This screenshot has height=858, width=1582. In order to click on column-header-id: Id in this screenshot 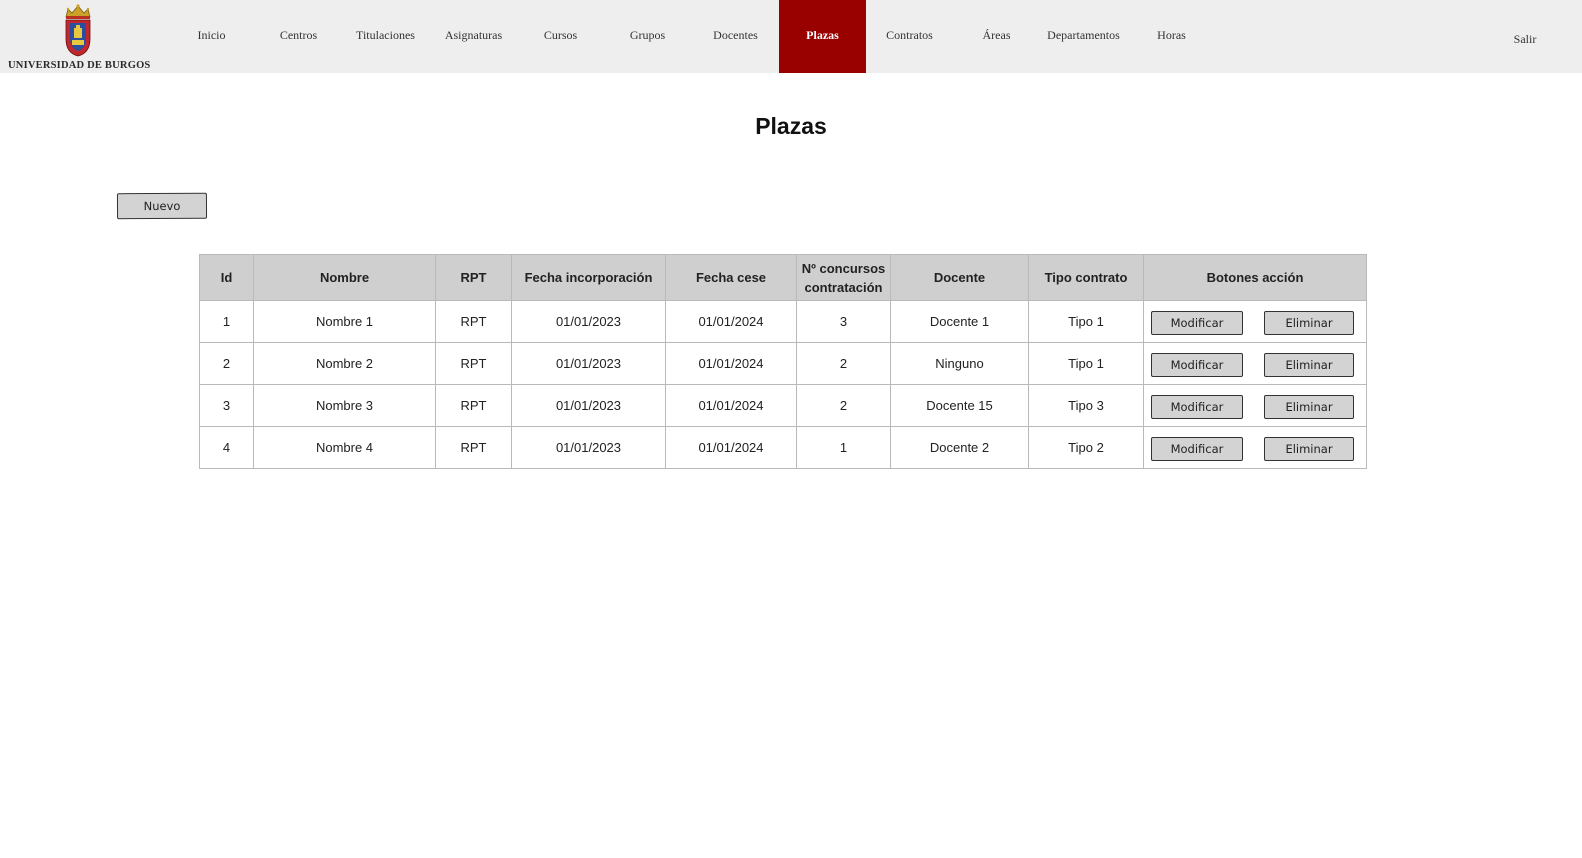, I will do `click(226, 277)`.